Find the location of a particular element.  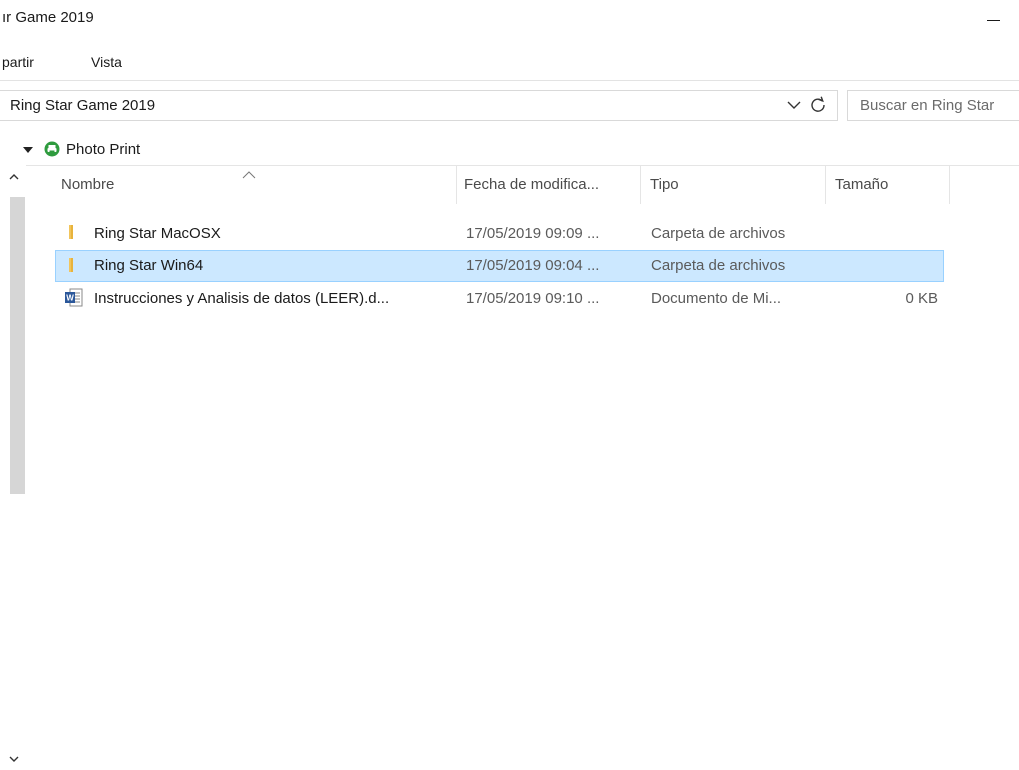

svg-text: W is located at coordinates (70, 298).